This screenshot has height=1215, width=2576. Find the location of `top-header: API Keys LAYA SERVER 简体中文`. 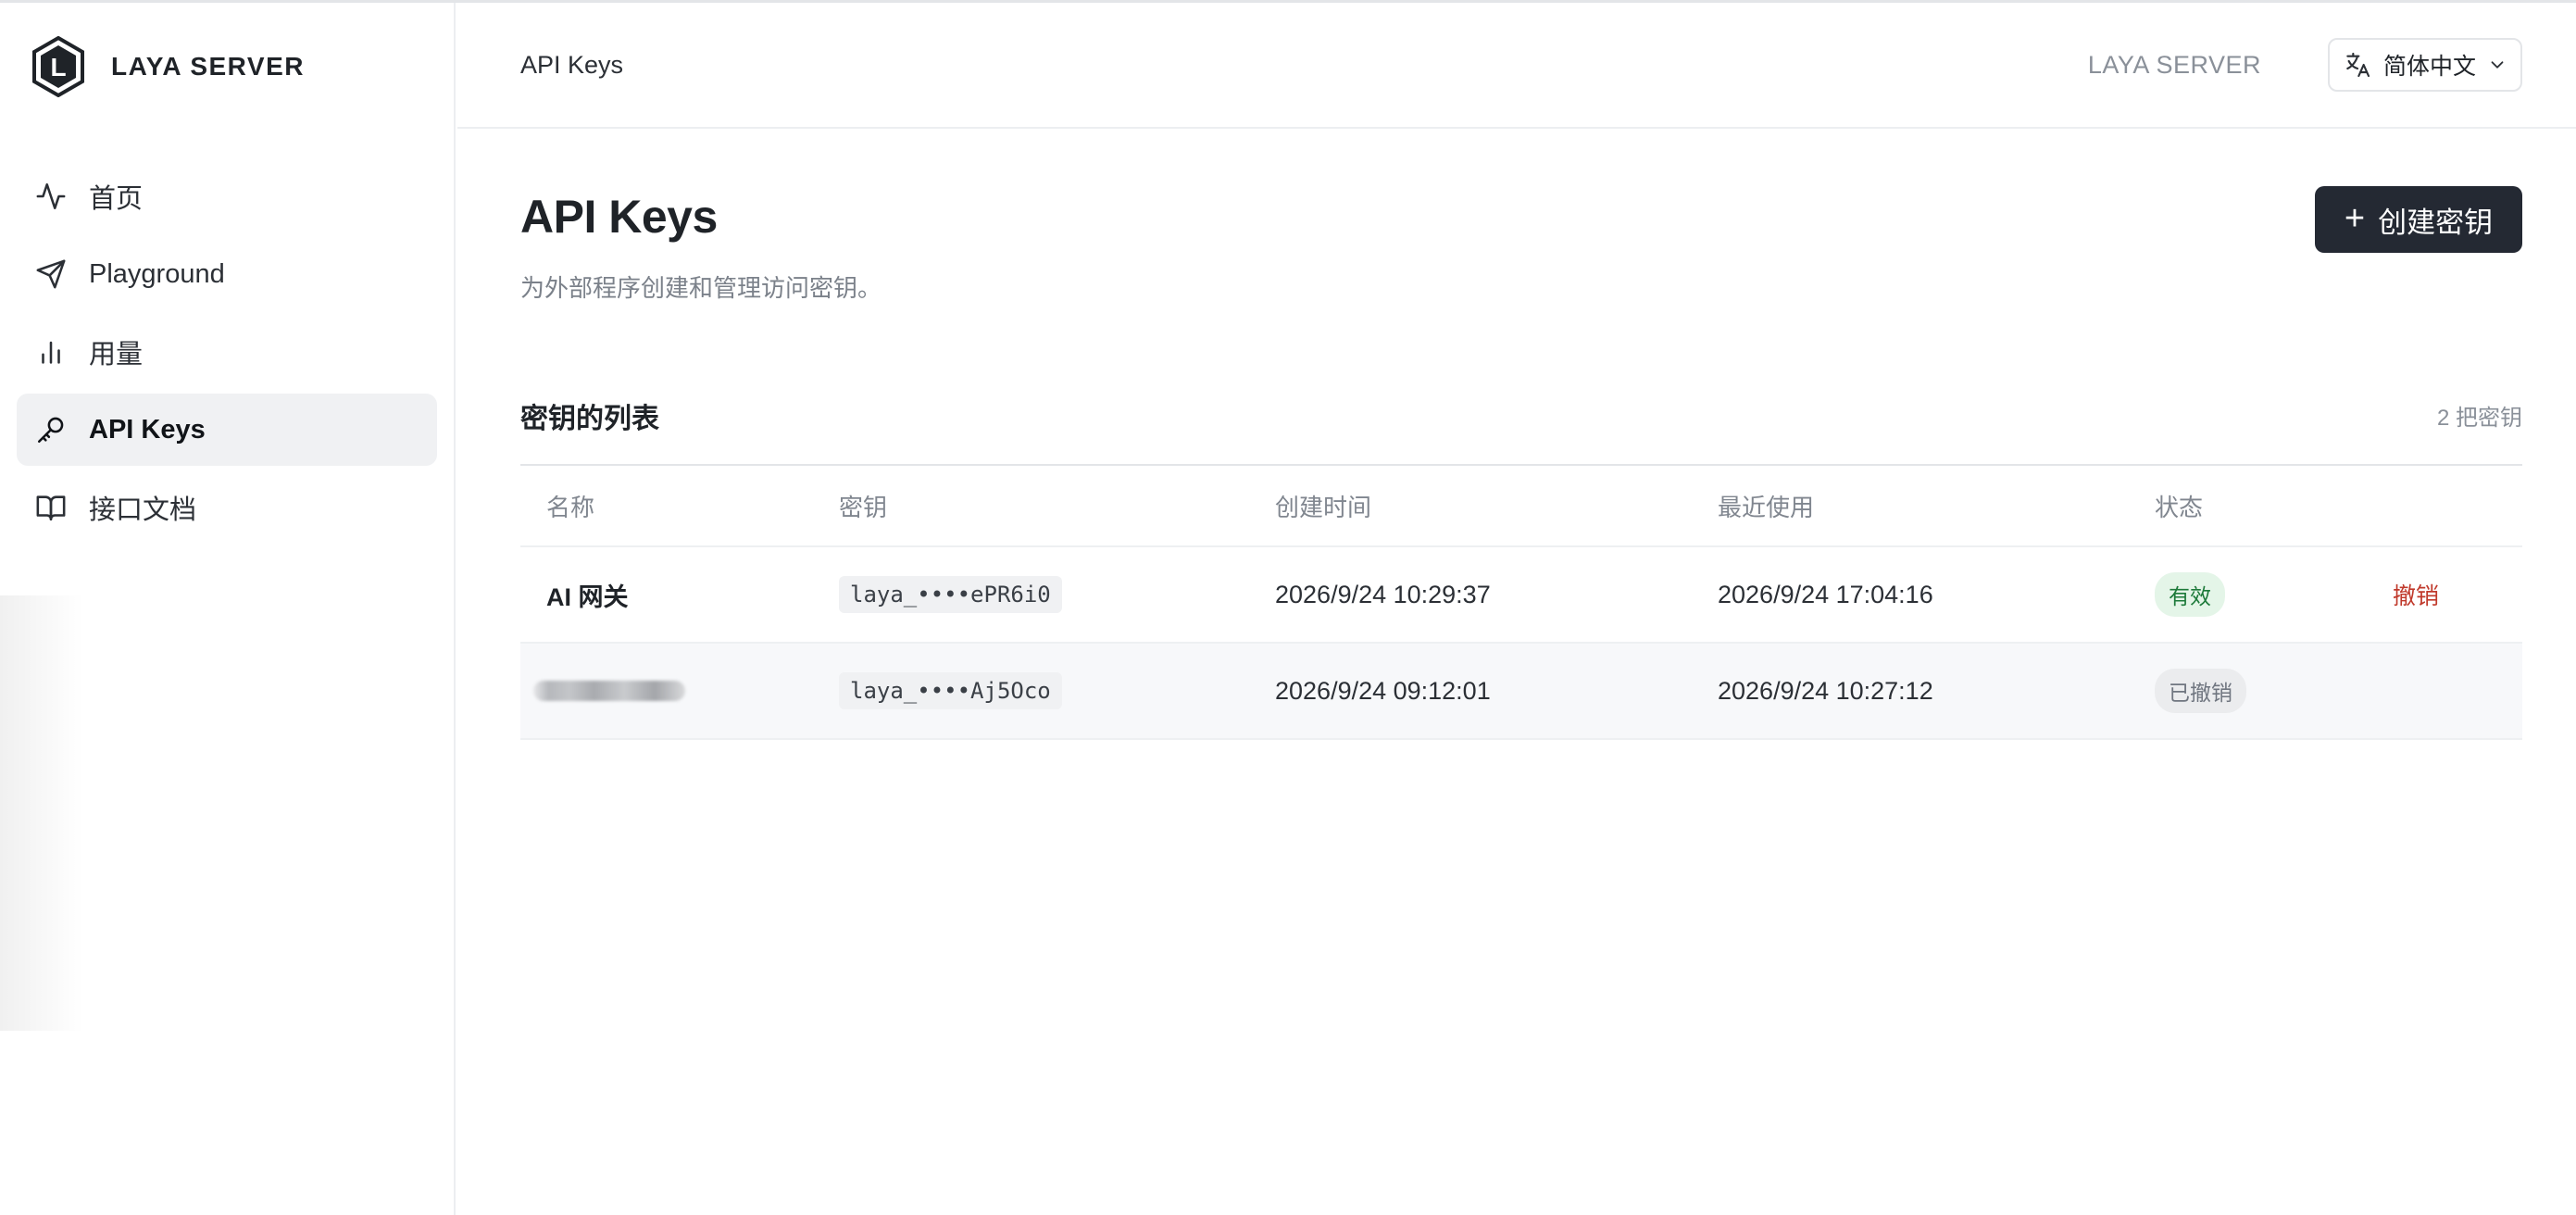

top-header: API Keys LAYA SERVER 简体中文 is located at coordinates (1516, 66).